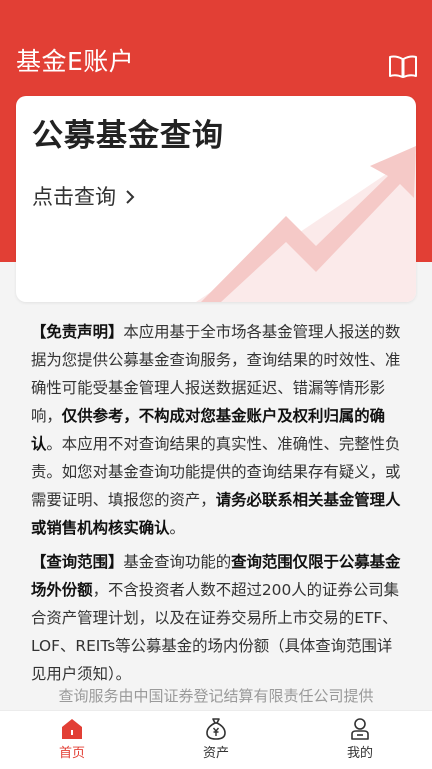 This screenshot has height=769, width=432. I want to click on disclaimer-tag: 【免责声明】, so click(77, 332).